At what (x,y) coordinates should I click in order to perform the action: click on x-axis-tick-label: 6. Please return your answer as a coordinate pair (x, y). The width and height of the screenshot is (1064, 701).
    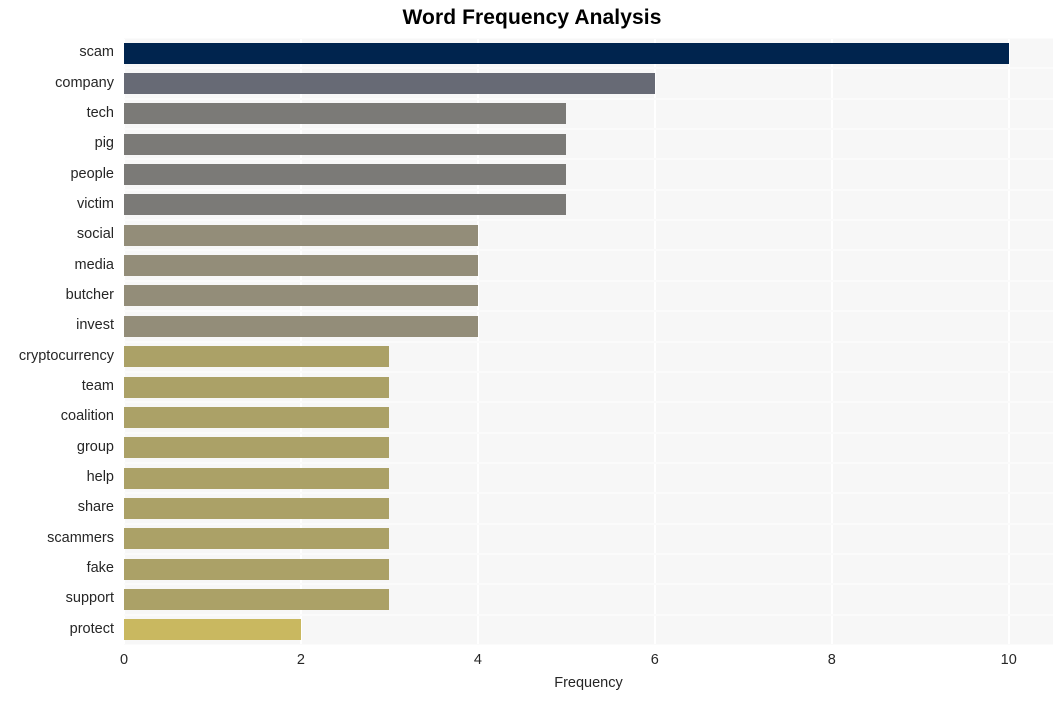
    Looking at the image, I should click on (654, 660).